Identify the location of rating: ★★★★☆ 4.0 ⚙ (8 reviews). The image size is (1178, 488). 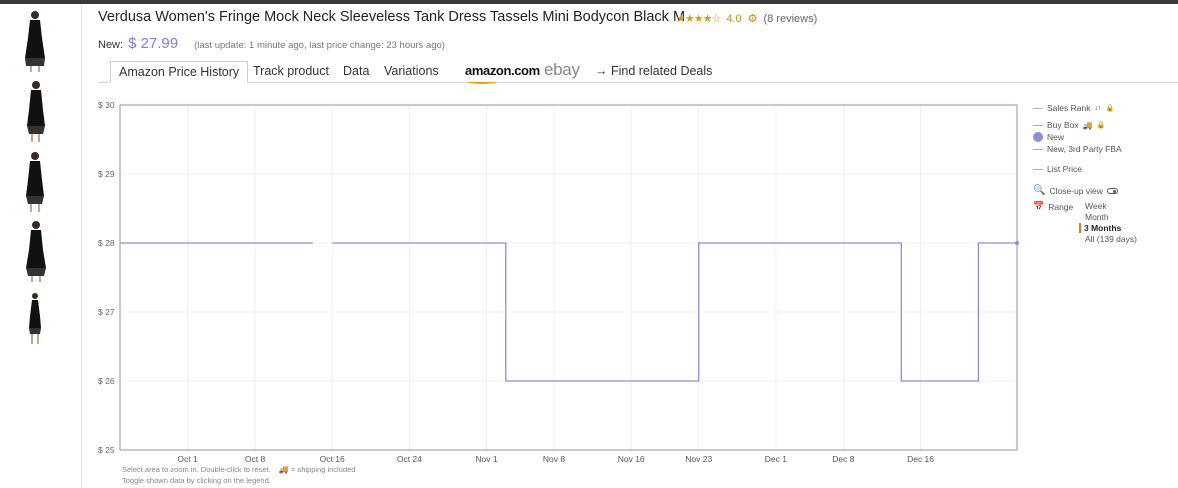
(746, 19).